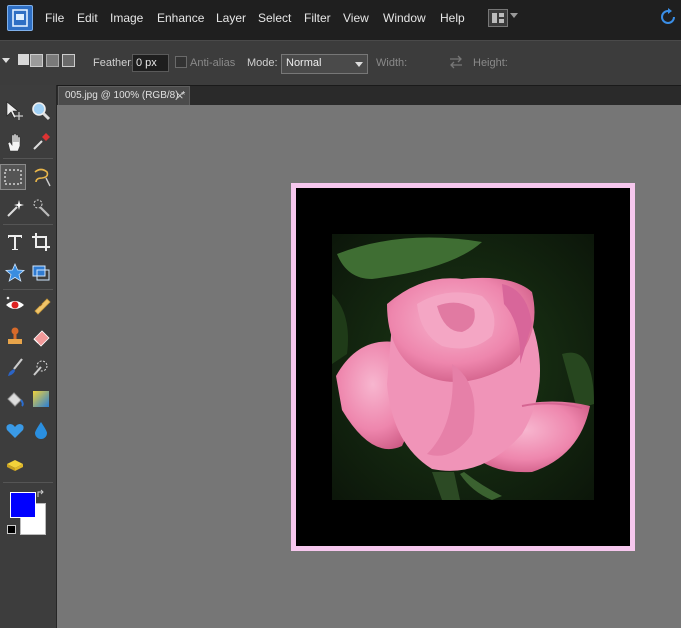 The image size is (681, 628). What do you see at coordinates (15, 430) in the screenshot?
I see `smart-brush-tool-icon` at bounding box center [15, 430].